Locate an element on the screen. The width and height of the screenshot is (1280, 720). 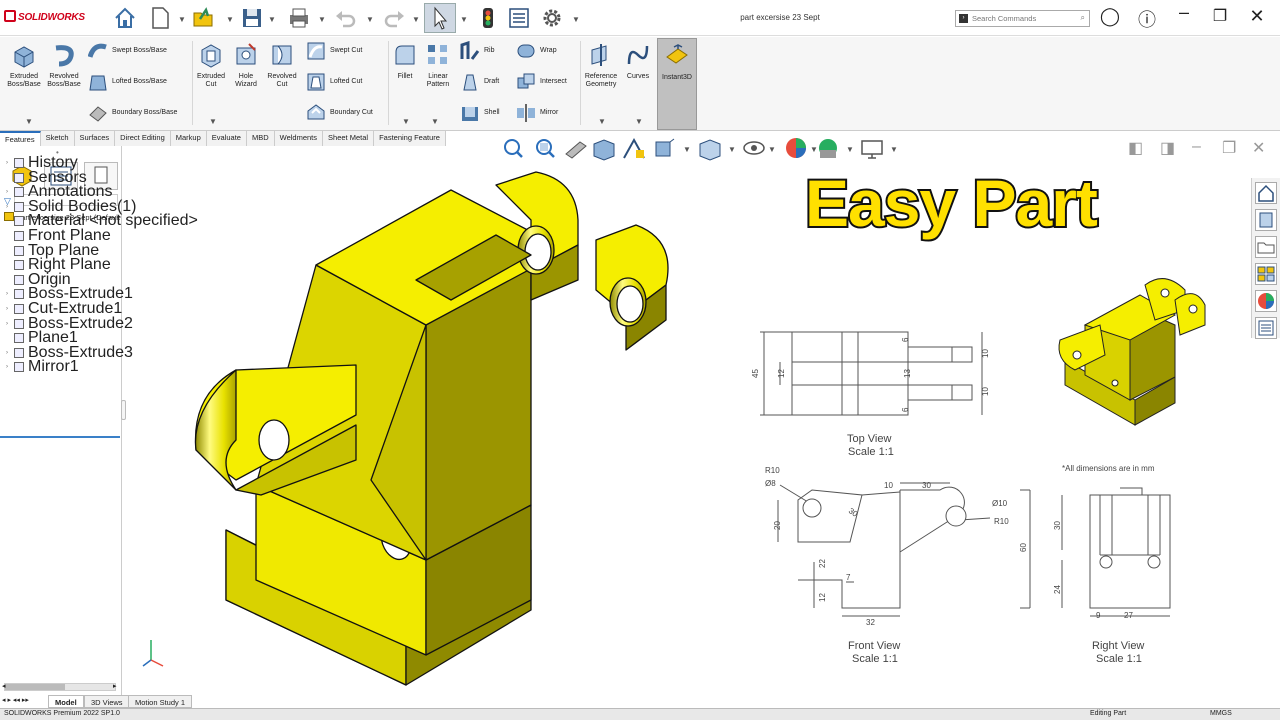
display-style-icon is located at coordinates (710, 150).